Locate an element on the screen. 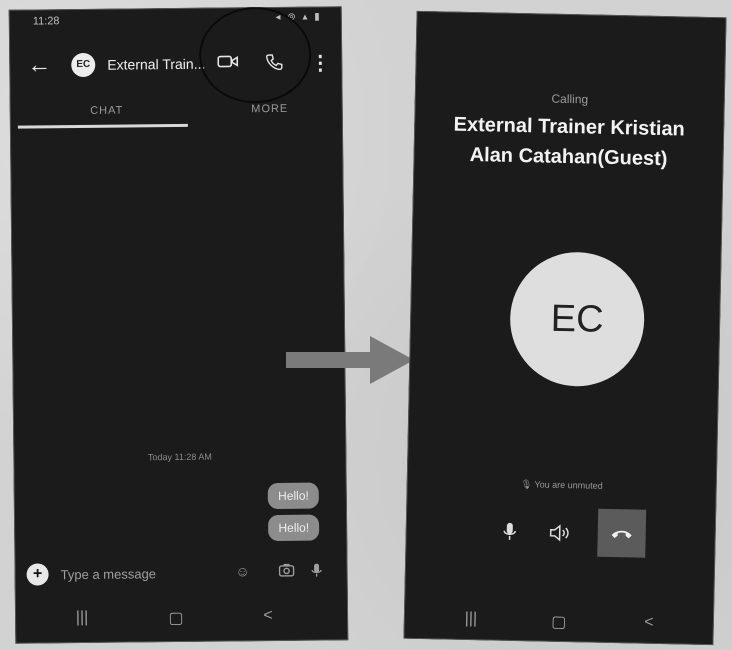  transition-arrow-icon is located at coordinates (350, 360).